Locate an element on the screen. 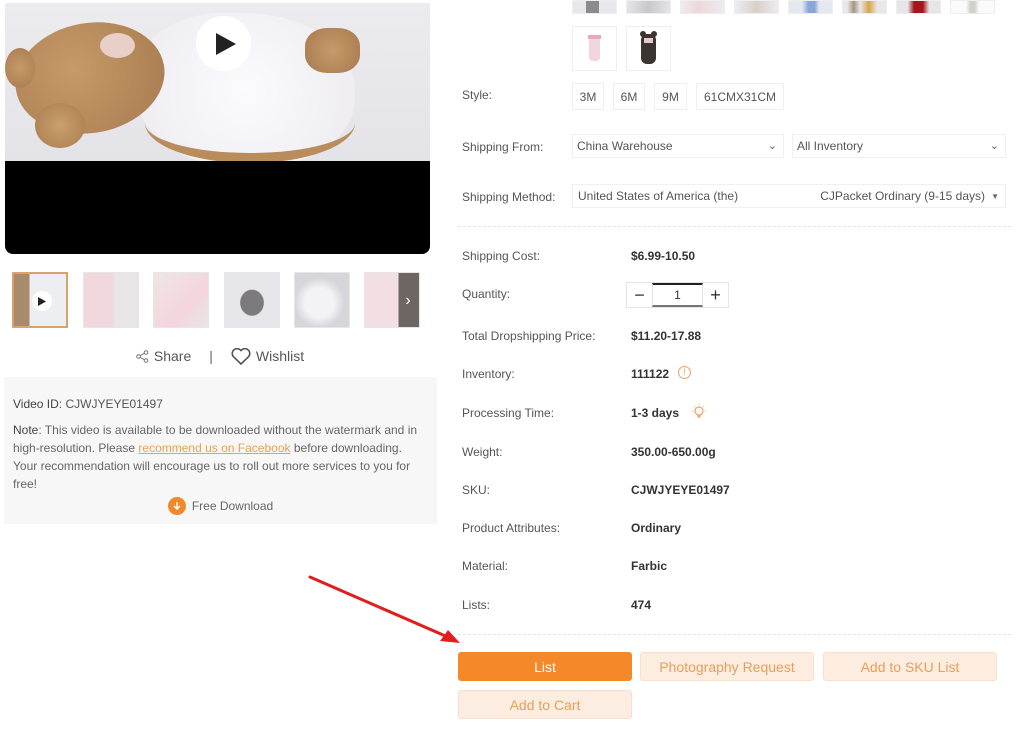 The height and width of the screenshot is (734, 1024). inventory-value: 111122 is located at coordinates (650, 374).